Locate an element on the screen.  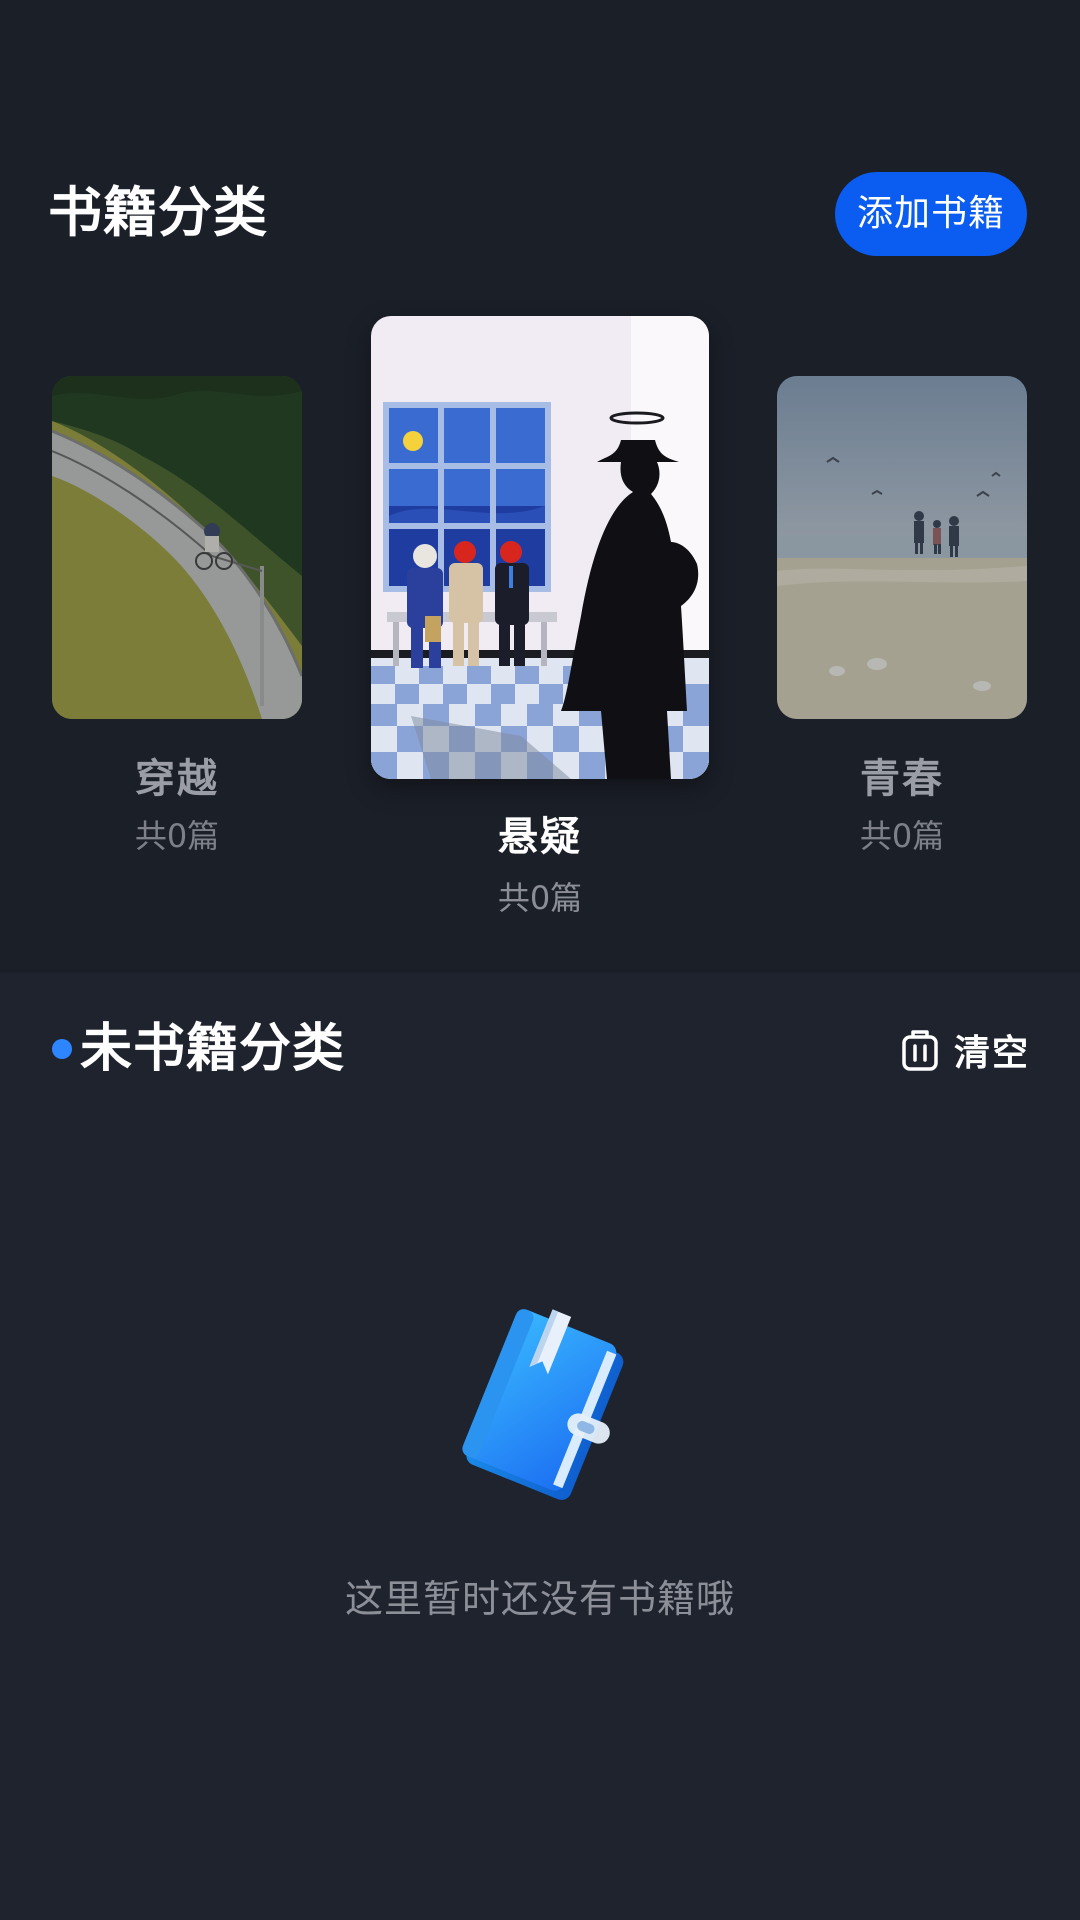
add-book-button: 添加书籍 is located at coordinates (931, 214).